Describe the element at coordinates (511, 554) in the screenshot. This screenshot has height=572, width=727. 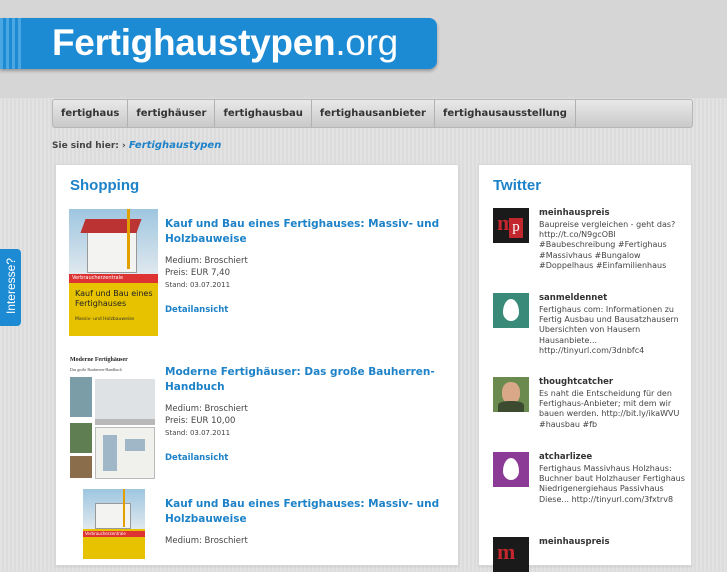
I see `avatar: m` at that location.